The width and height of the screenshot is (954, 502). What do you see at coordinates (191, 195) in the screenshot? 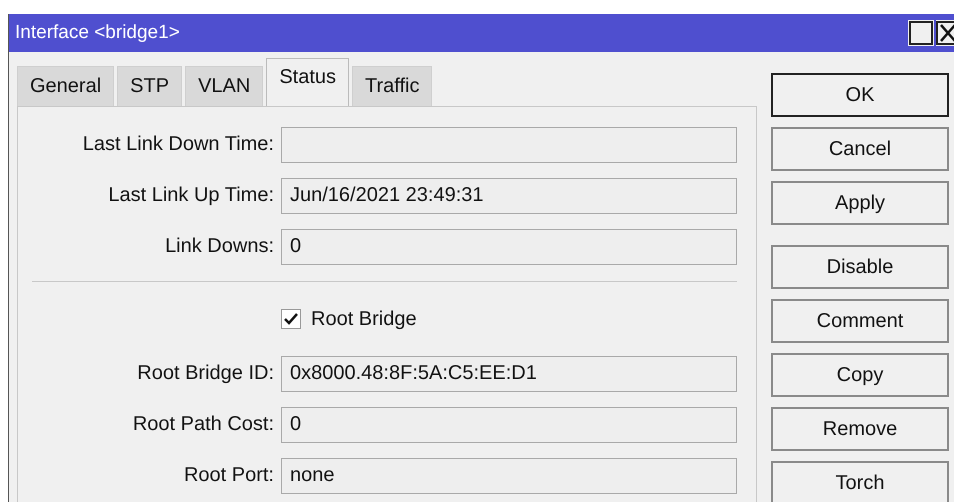
I see `field-label: Last Link Up Time:` at bounding box center [191, 195].